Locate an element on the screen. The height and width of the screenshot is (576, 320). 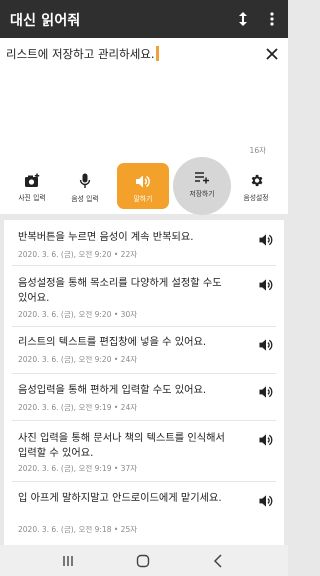
gear-icon is located at coordinates (256, 180).